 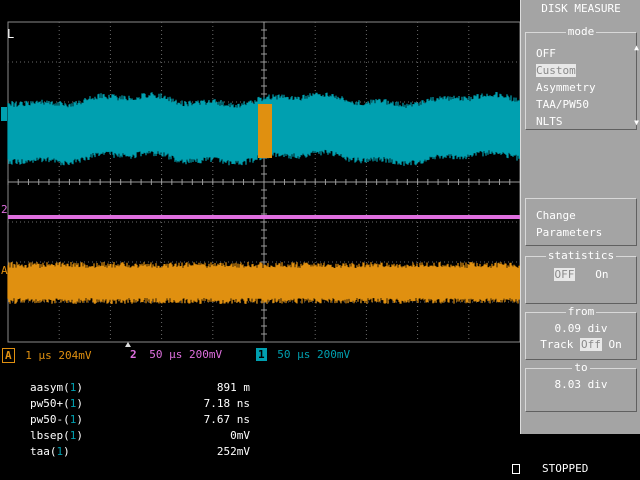 What do you see at coordinates (75, 355) in the screenshot?
I see `chA-scale: 204mV` at bounding box center [75, 355].